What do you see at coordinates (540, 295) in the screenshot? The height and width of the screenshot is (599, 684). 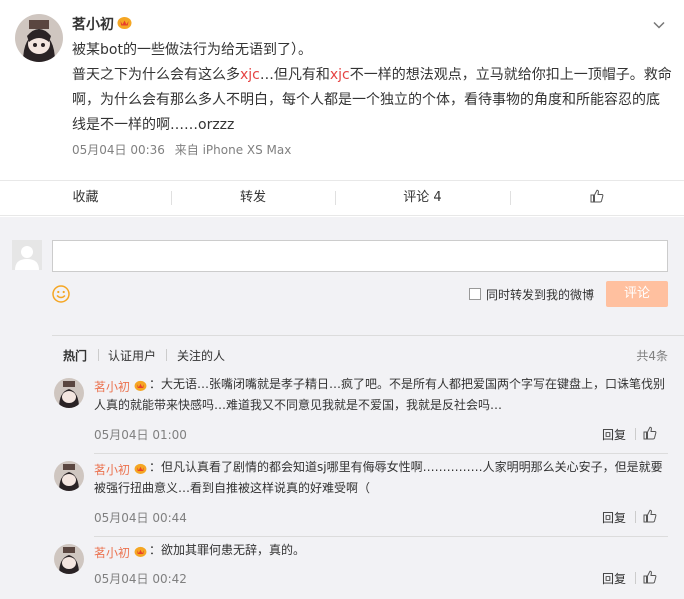 I see `repost-checkbox-label: 同时转发到我的微博` at bounding box center [540, 295].